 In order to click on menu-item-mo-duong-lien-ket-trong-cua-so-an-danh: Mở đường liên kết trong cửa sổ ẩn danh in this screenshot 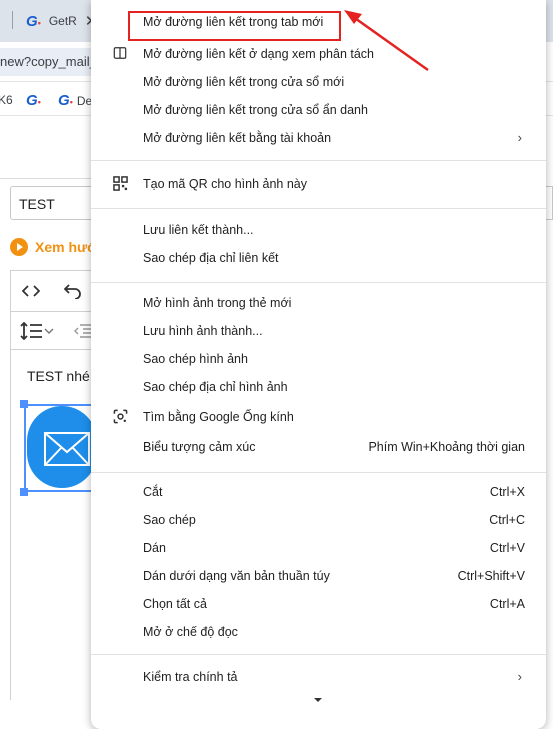, I will do `click(318, 110)`.